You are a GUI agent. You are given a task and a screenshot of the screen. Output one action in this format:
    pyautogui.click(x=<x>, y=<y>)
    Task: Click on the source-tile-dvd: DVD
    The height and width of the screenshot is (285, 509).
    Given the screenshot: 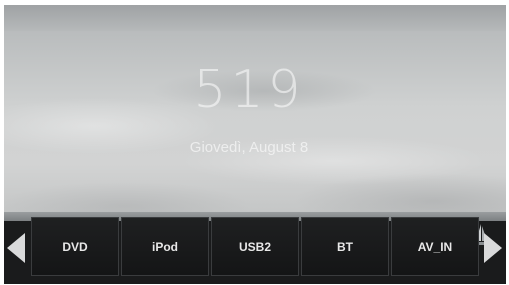 What is the action you would take?
    pyautogui.click(x=75, y=246)
    